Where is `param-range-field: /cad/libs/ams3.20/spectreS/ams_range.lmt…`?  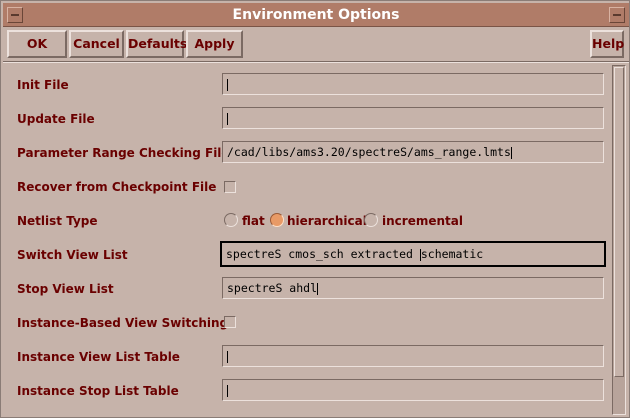 param-range-field: /cad/libs/ams3.20/spectreS/ams_range.lmt… is located at coordinates (413, 152).